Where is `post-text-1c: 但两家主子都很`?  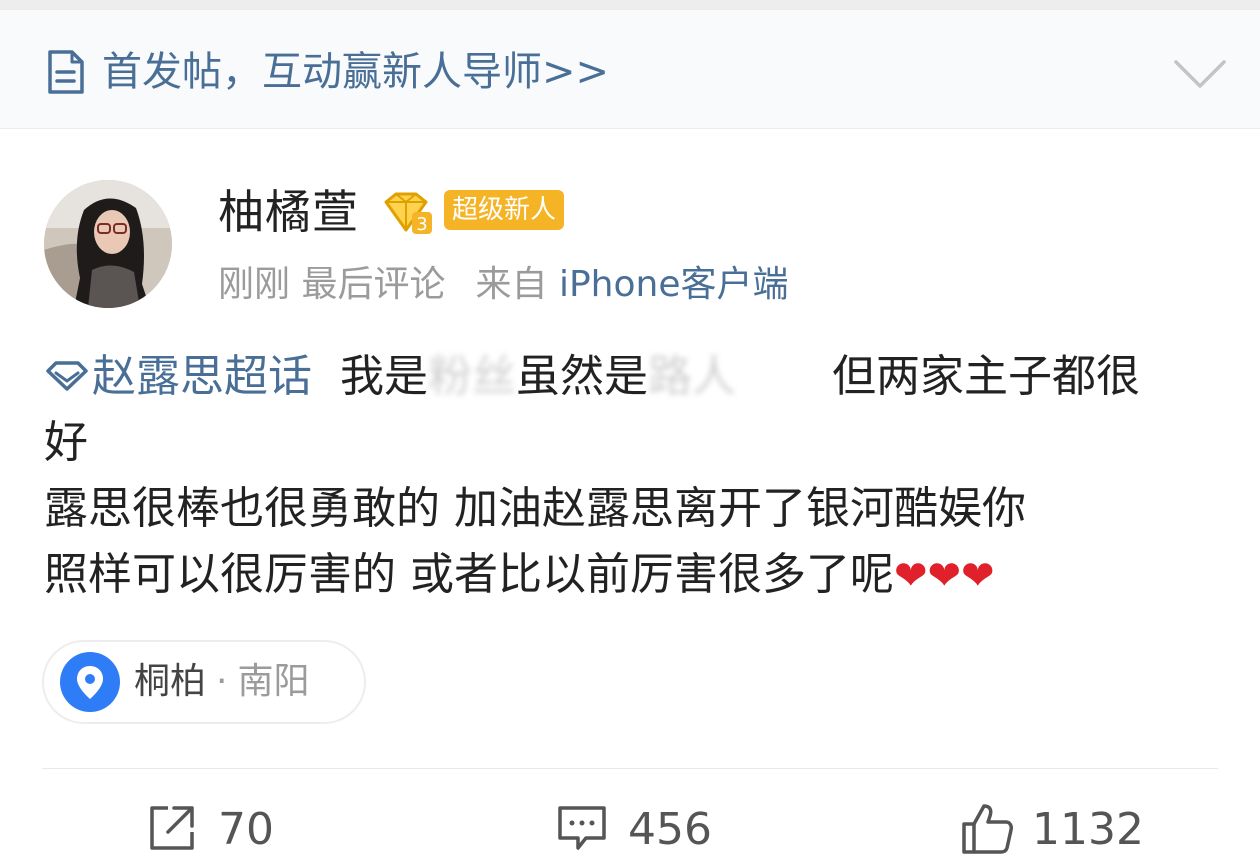 post-text-1c: 但两家主子都很 is located at coordinates (985, 376).